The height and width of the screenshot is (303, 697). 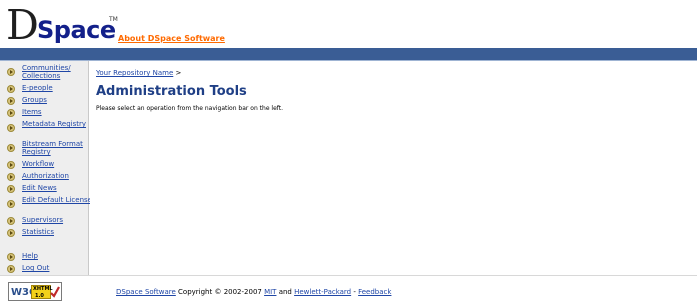 I want to click on sidebar-item-label: Metadata Registry, so click(x=57, y=124).